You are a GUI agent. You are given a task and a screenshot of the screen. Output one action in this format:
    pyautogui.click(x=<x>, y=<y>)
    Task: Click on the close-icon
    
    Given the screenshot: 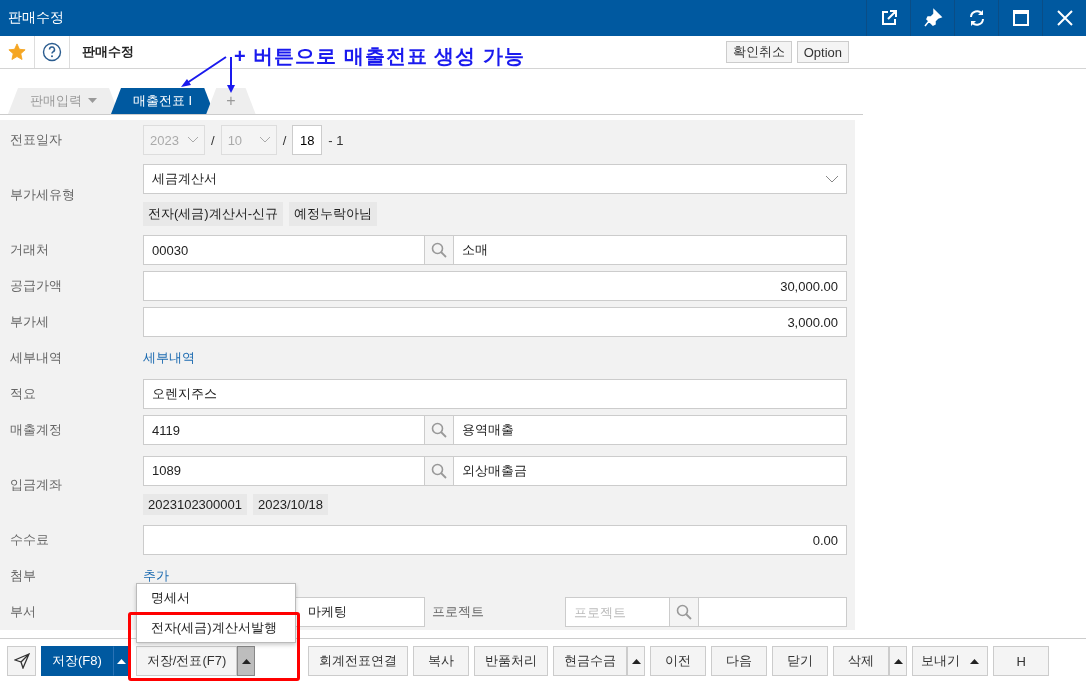 What is the action you would take?
    pyautogui.click(x=1064, y=18)
    